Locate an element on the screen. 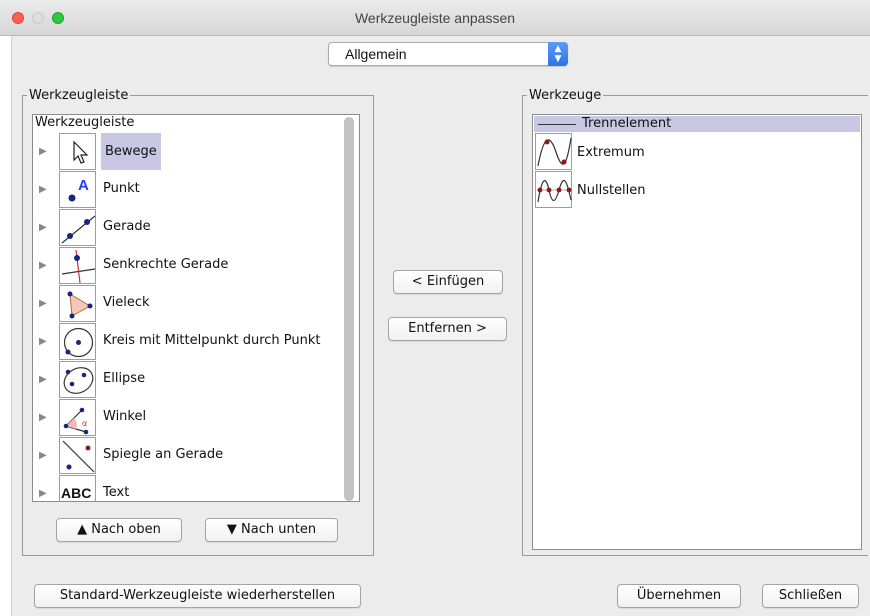 Image resolution: width=870 pixels, height=616 pixels. tree-item-winkel: ▶ α Winkel is located at coordinates (185, 418).